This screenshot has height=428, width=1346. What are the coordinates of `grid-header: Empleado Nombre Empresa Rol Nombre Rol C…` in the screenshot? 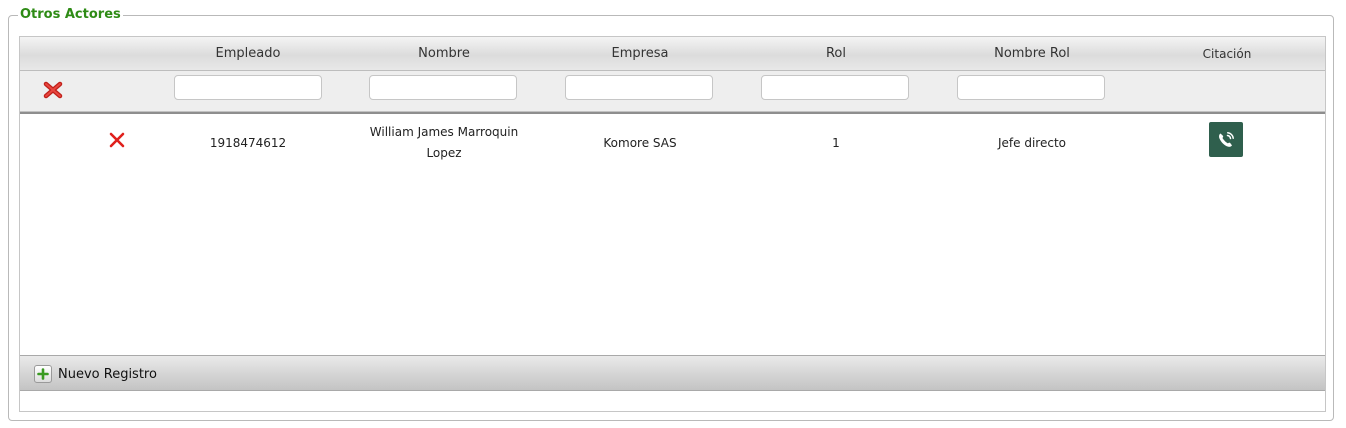 It's located at (672, 54).